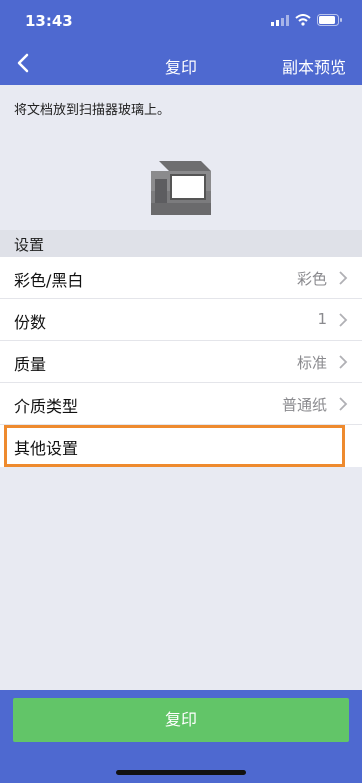 This screenshot has height=783, width=362. What do you see at coordinates (181, 64) in the screenshot?
I see `nav-bar: 复印 副本预览` at bounding box center [181, 64].